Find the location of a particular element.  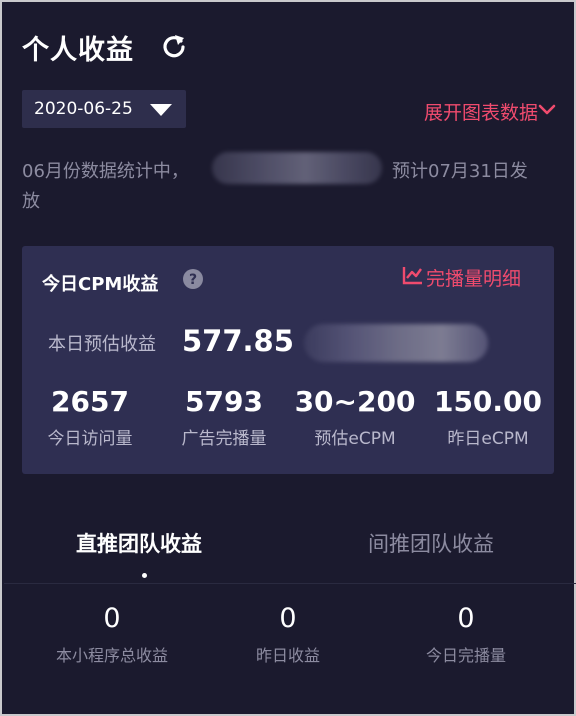

team-stat-label: 本小程序总收益 is located at coordinates (111, 655).